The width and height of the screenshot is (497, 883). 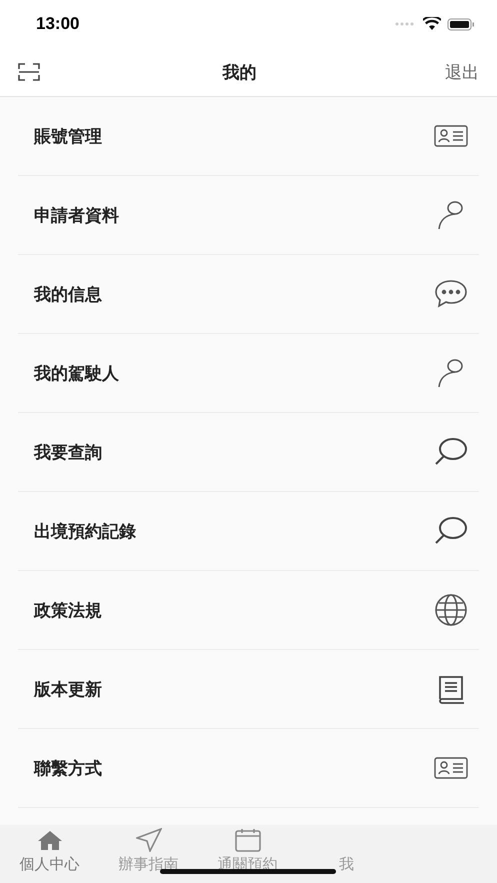 I want to click on menu-item: 申請者資料, so click(x=248, y=215).